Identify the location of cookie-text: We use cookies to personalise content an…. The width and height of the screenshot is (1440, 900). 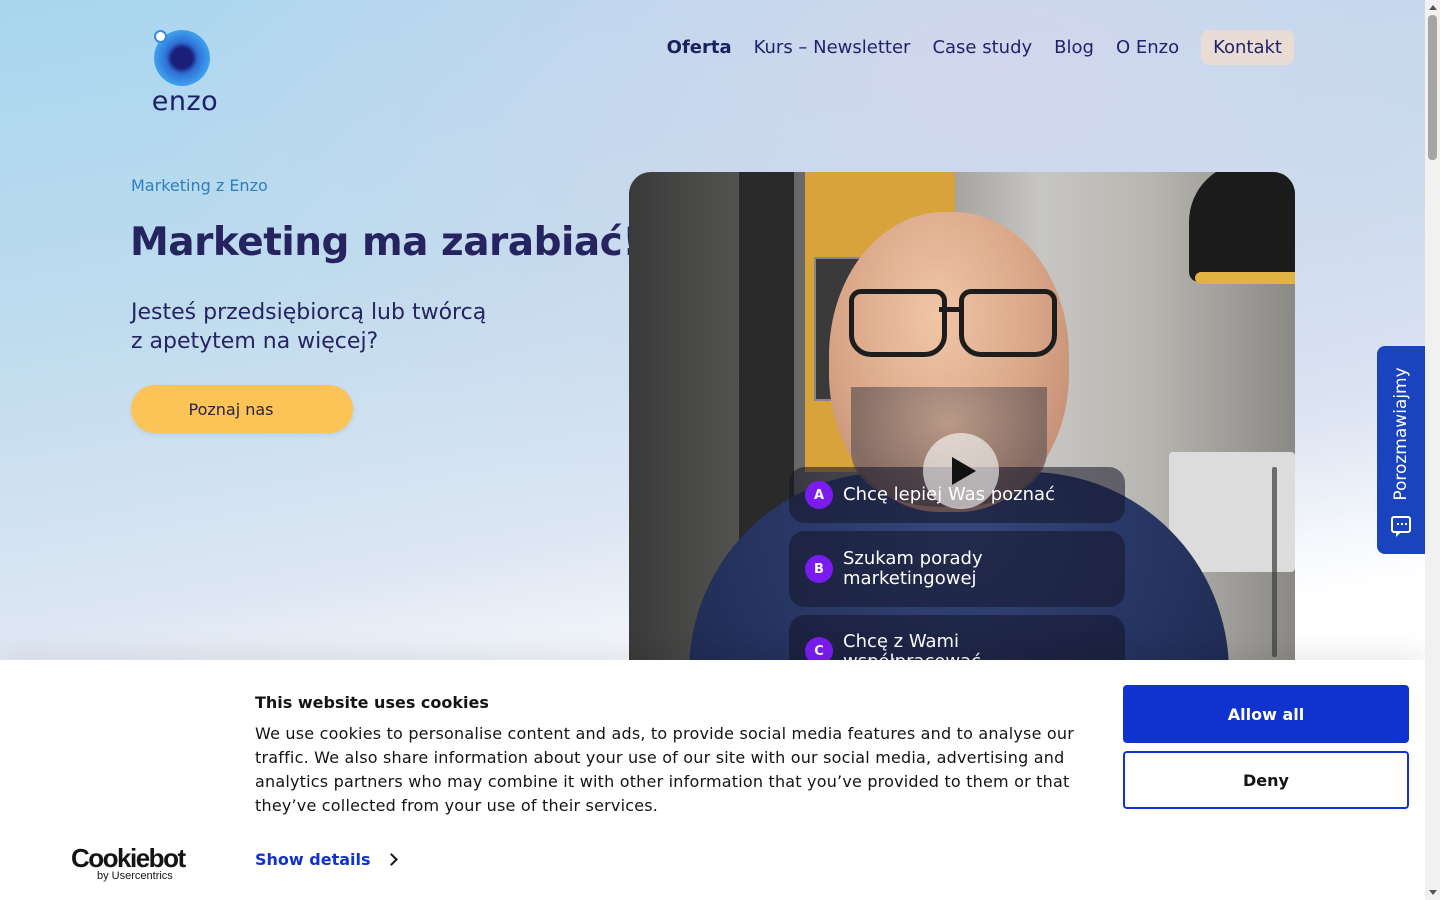
(665, 769).